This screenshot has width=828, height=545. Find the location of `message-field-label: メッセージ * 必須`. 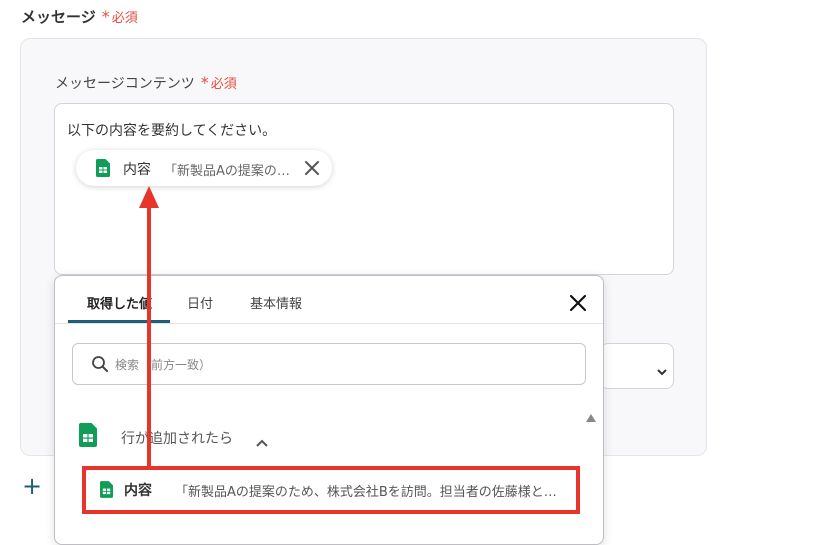

message-field-label: メッセージ * 必須 is located at coordinates (79, 16).